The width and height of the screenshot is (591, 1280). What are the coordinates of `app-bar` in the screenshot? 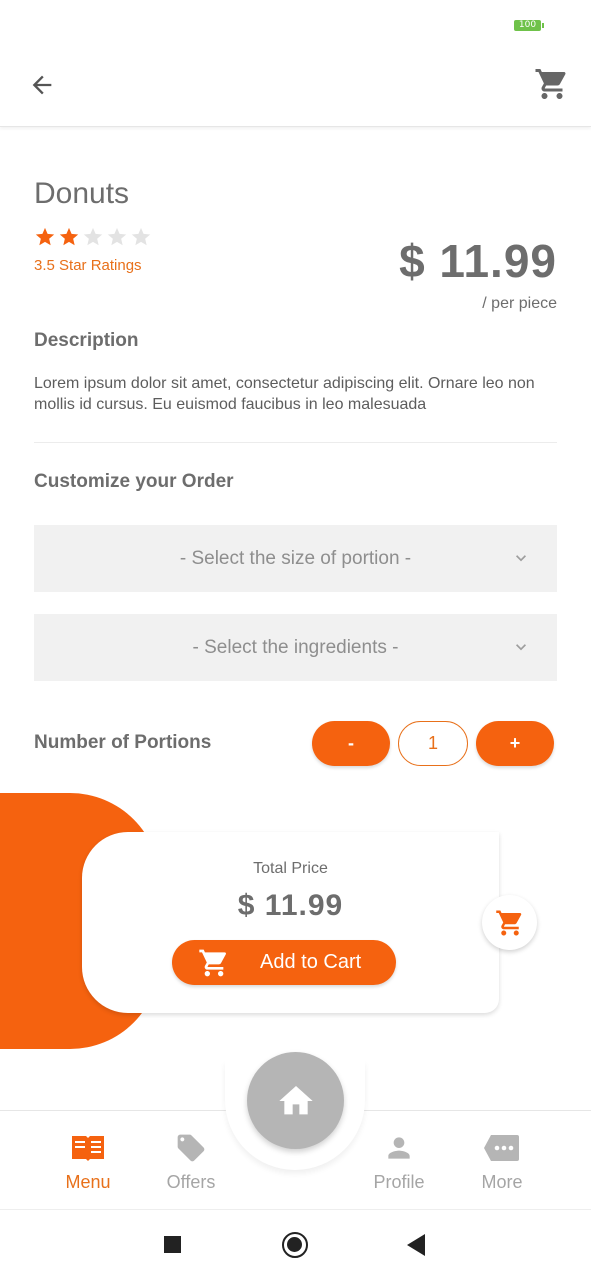 It's located at (295, 89).